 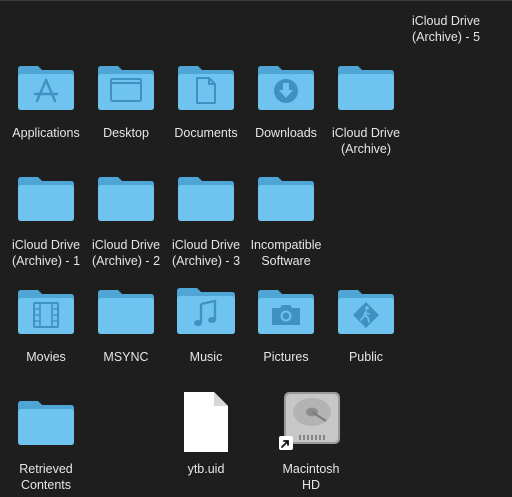 What do you see at coordinates (46, 311) in the screenshot?
I see `movies-folder-icon` at bounding box center [46, 311].